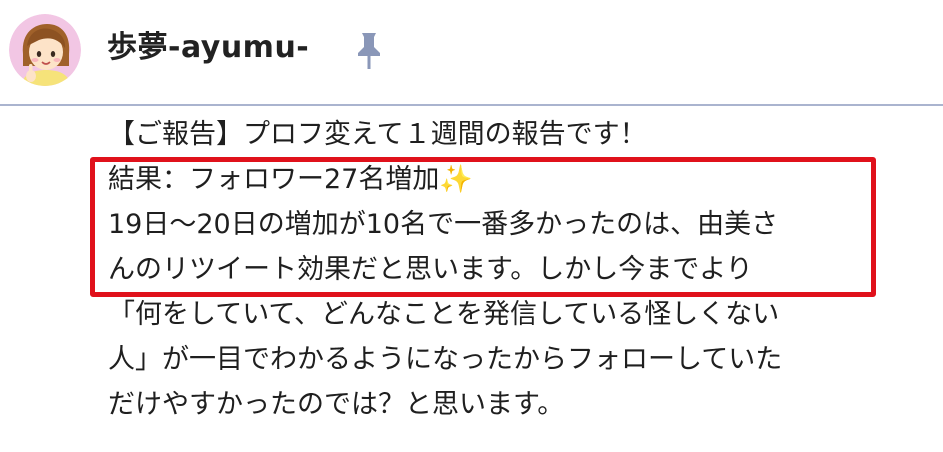 Image resolution: width=943 pixels, height=452 pixels. What do you see at coordinates (444, 314) in the screenshot?
I see `post-line-profile: 「何をしていて、どんなことを発信している怪しくない` at bounding box center [444, 314].